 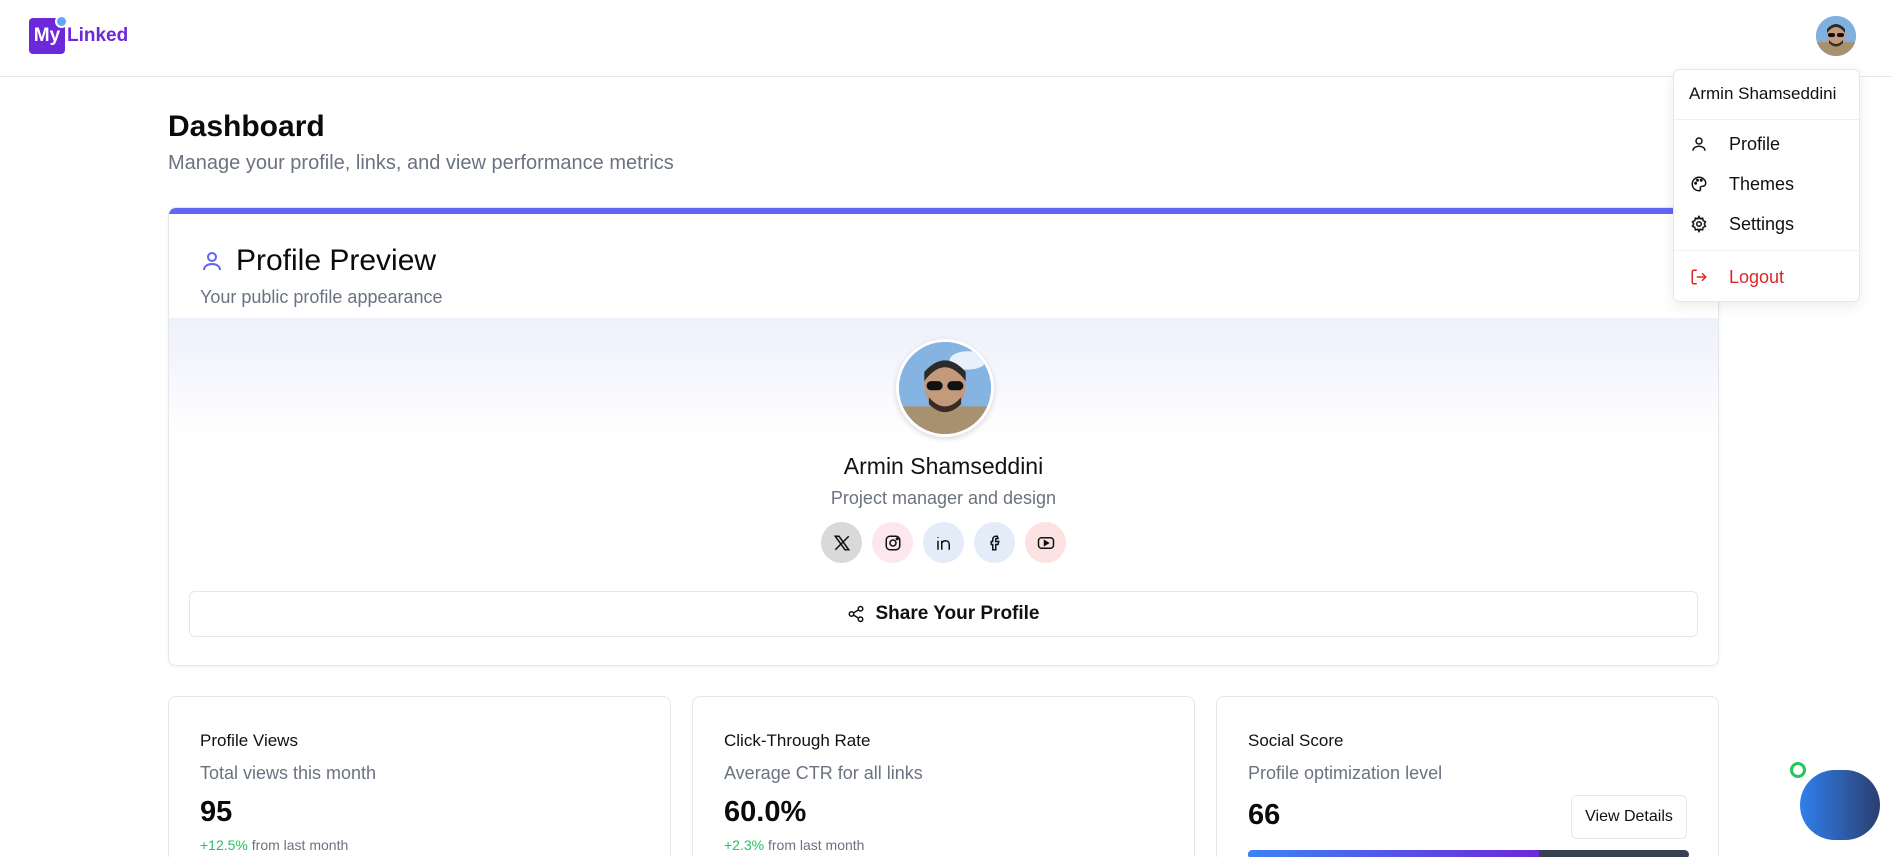 What do you see at coordinates (1766, 250) in the screenshot?
I see `menu-divider` at bounding box center [1766, 250].